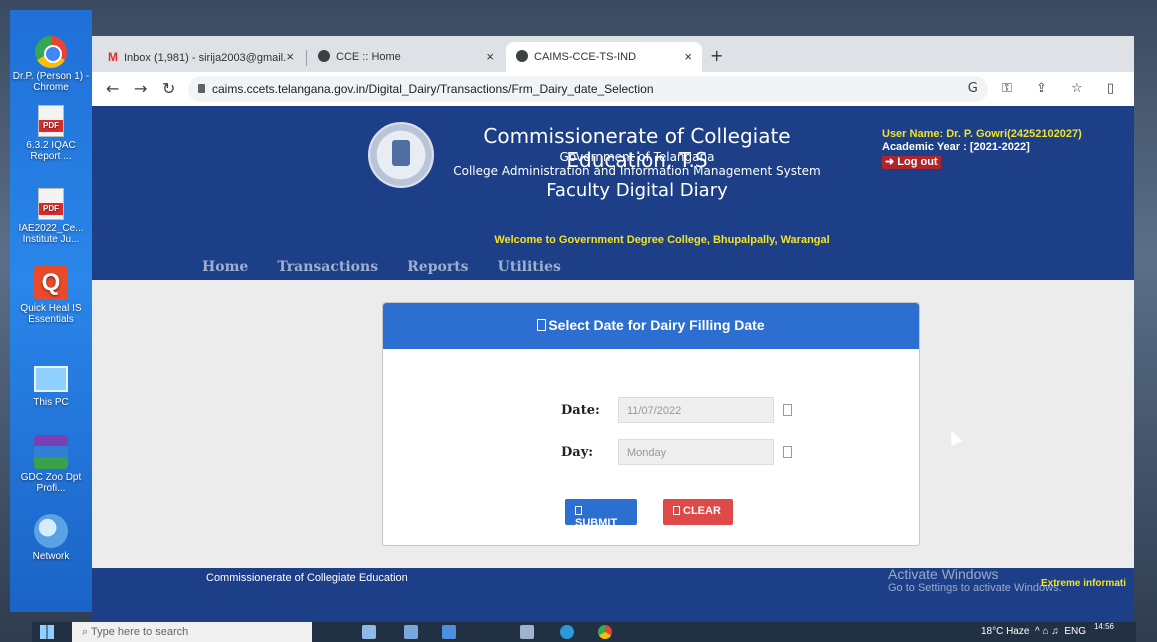 This screenshot has height=642, width=1157. What do you see at coordinates (637, 157) in the screenshot?
I see `header-subtitle-govt: Government of Telangana` at bounding box center [637, 157].